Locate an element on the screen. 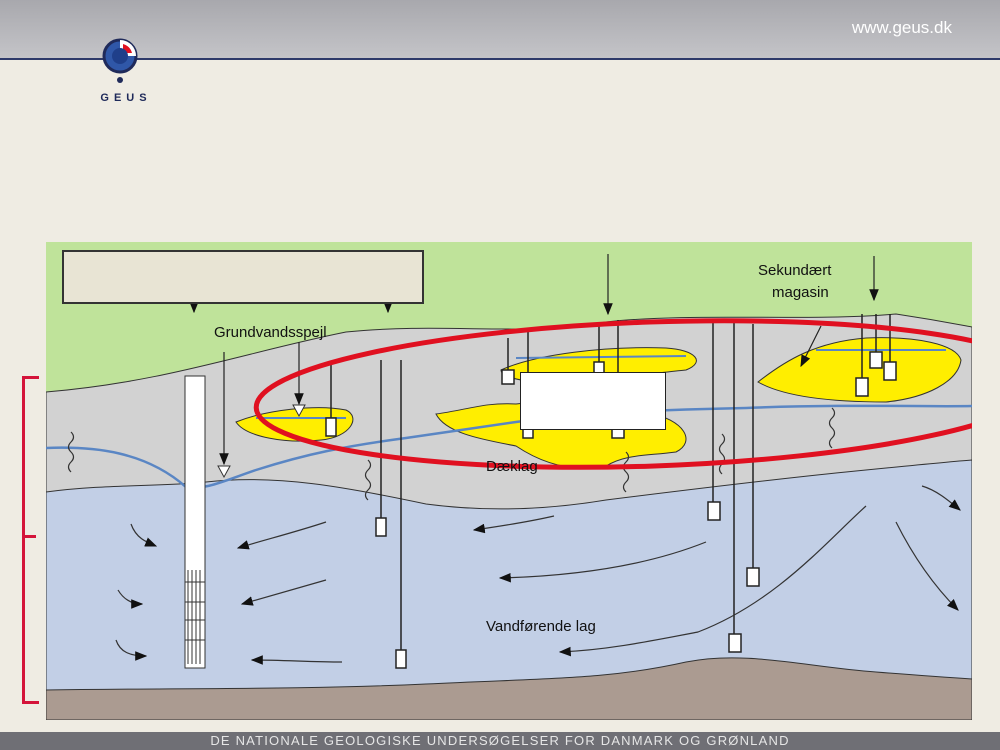 The width and height of the screenshot is (1000, 750). geus-logo-icon is located at coordinates (120, 60).